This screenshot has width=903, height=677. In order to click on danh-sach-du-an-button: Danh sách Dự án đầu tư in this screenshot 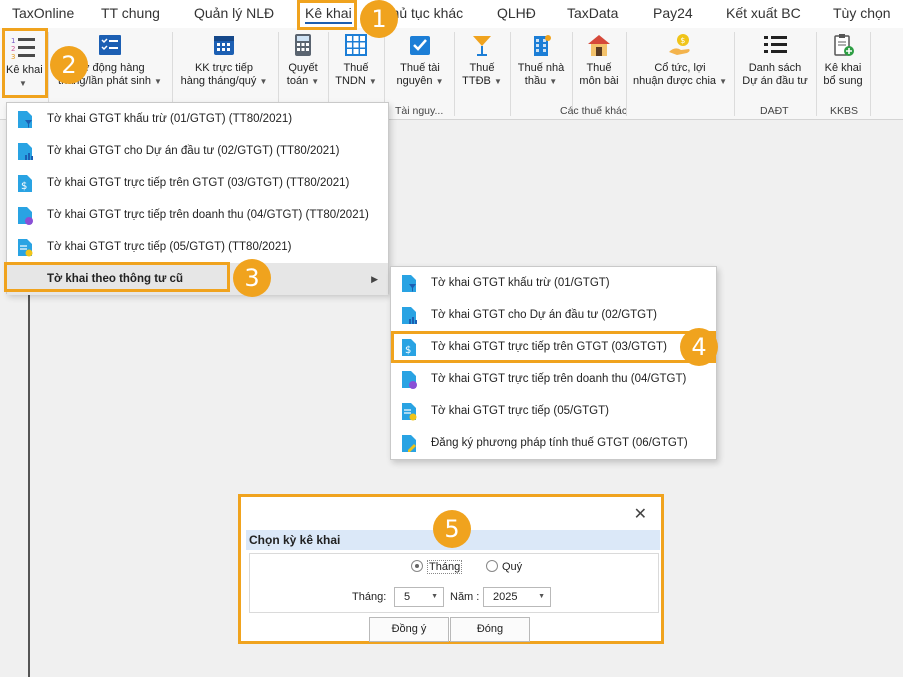, I will do `click(775, 60)`.